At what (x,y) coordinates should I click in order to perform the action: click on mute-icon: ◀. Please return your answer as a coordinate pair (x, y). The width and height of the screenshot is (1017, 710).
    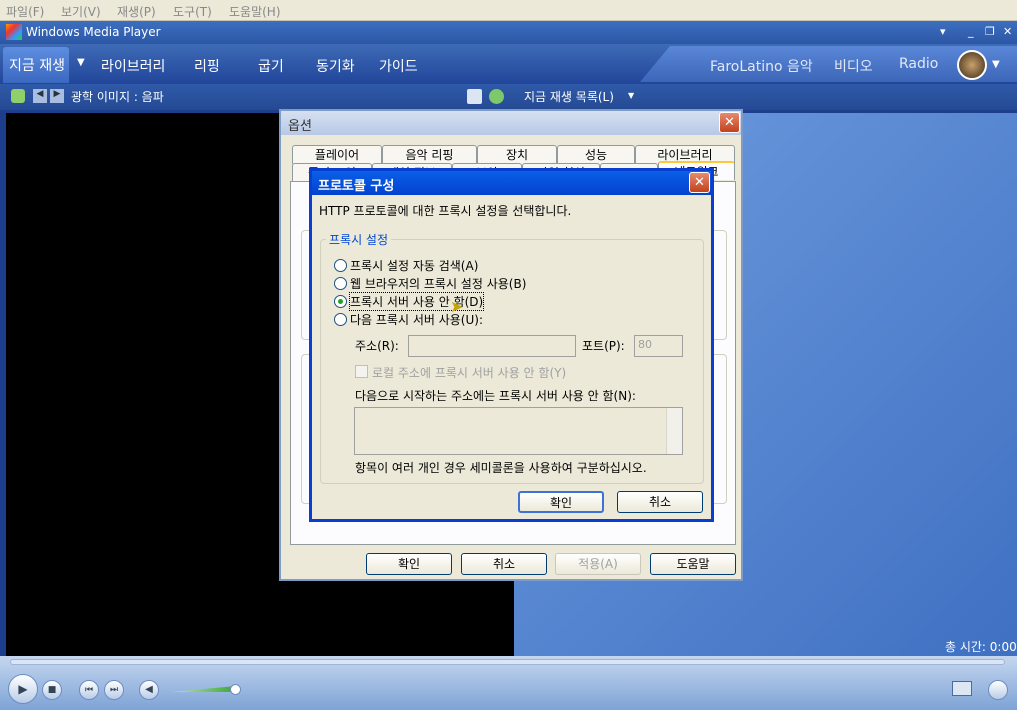
    Looking at the image, I should click on (149, 690).